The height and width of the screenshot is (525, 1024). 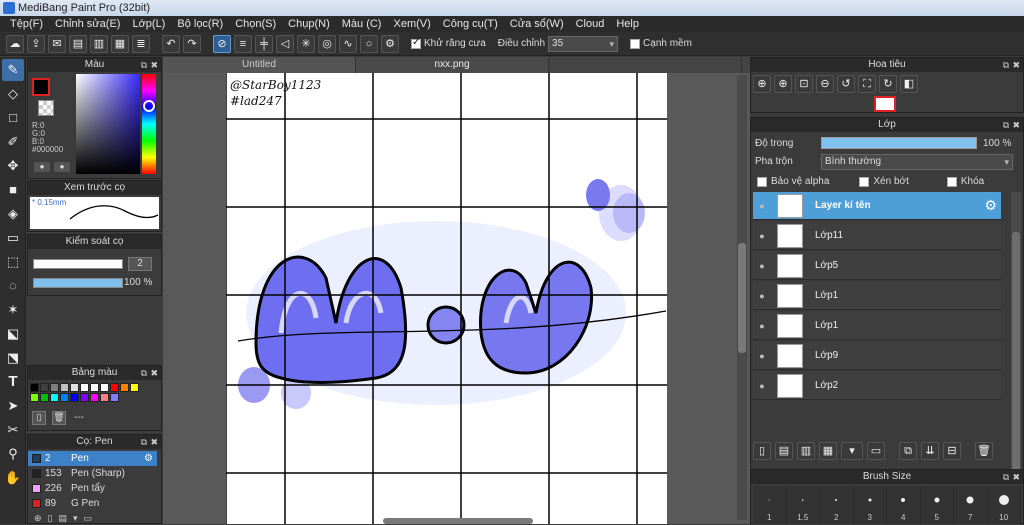 What do you see at coordinates (864, 181) in the screenshot?
I see `clip-checkbox` at bounding box center [864, 181].